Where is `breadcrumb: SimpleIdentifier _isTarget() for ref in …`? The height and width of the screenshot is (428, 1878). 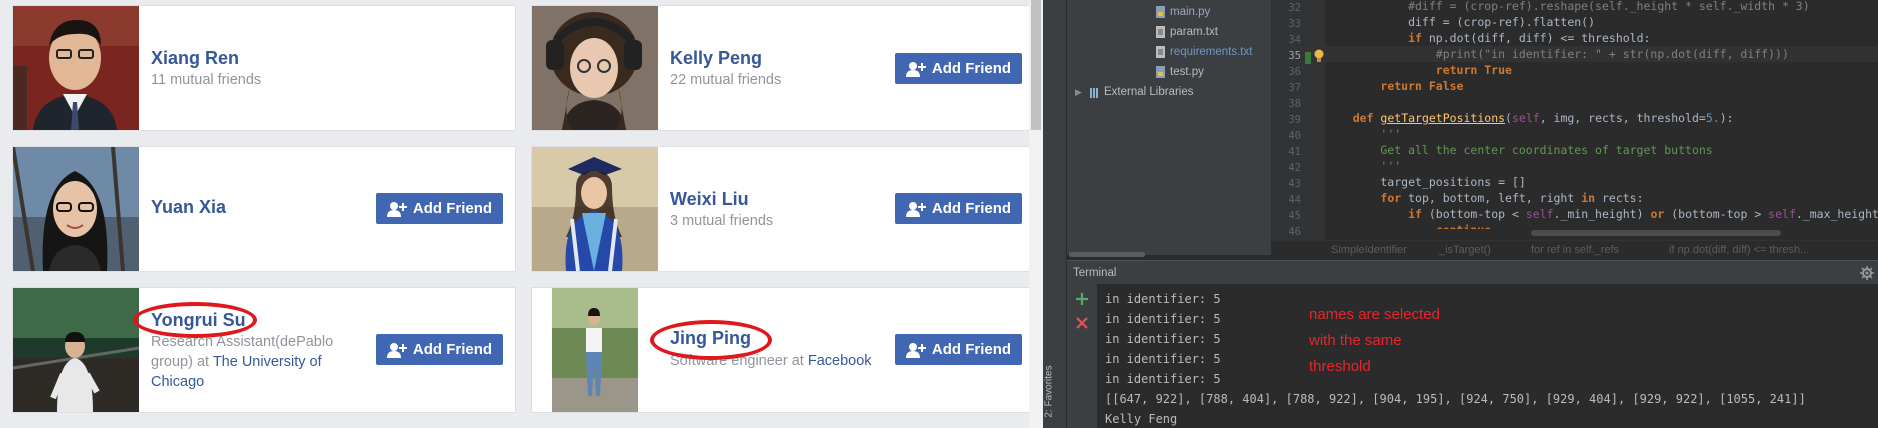 breadcrumb: SimpleIdentifier _isTarget() for ref in … is located at coordinates (1574, 250).